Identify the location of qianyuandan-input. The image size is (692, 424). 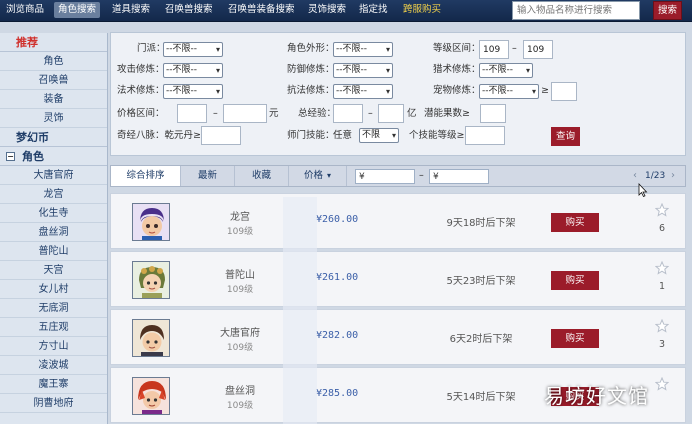
(221, 135).